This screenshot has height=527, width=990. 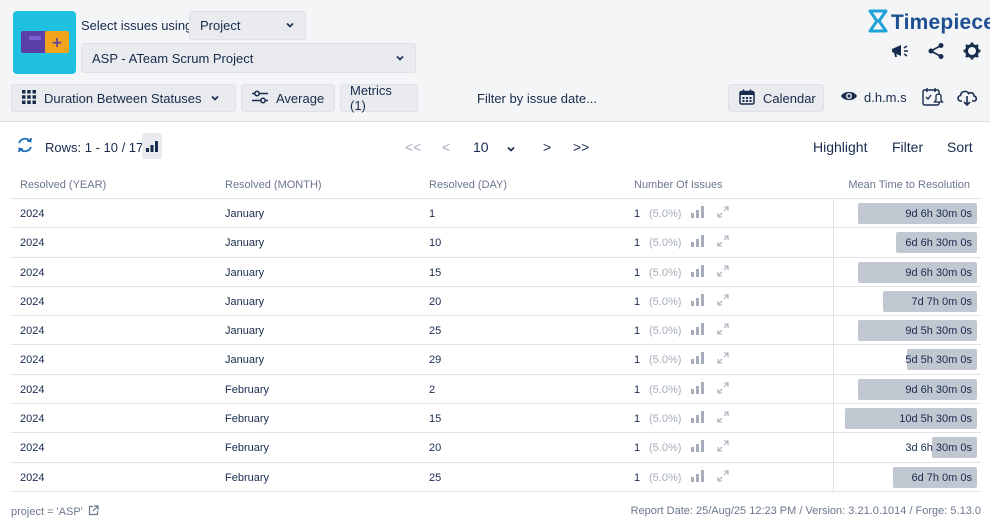 What do you see at coordinates (247, 448) in the screenshot?
I see `cell-month: February` at bounding box center [247, 448].